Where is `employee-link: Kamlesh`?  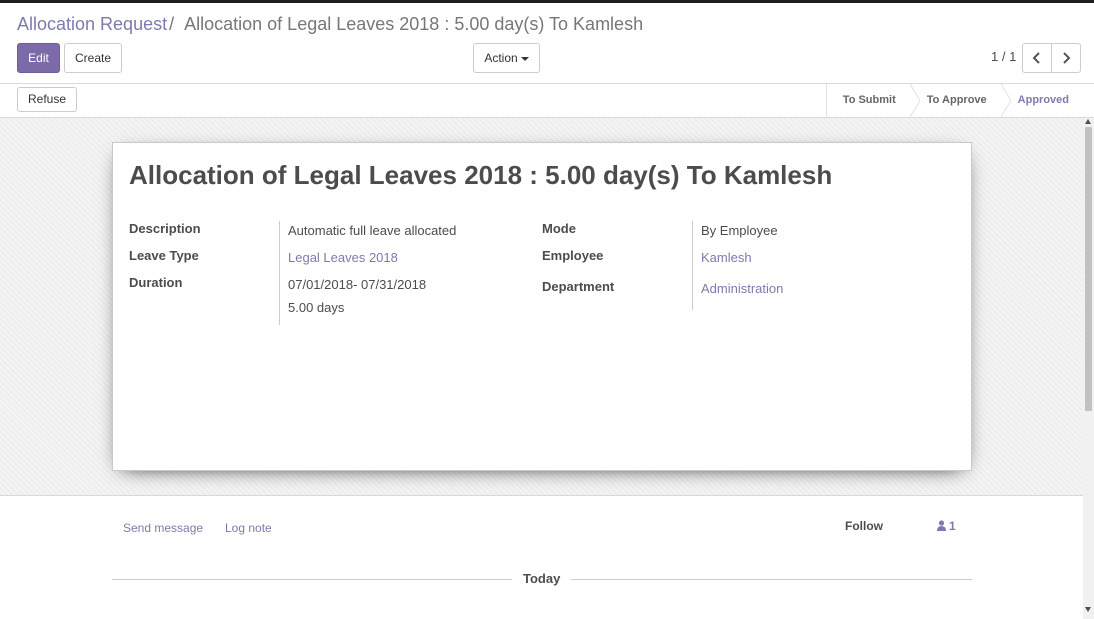
employee-link: Kamlesh is located at coordinates (726, 257).